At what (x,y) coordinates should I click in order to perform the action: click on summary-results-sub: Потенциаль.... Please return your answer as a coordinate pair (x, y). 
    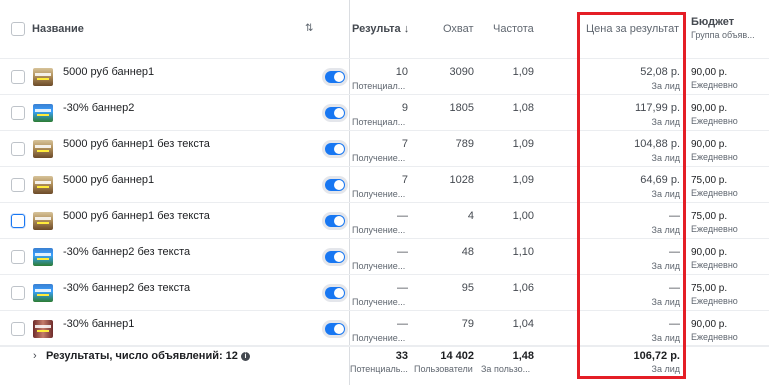
    Looking at the image, I should click on (379, 369).